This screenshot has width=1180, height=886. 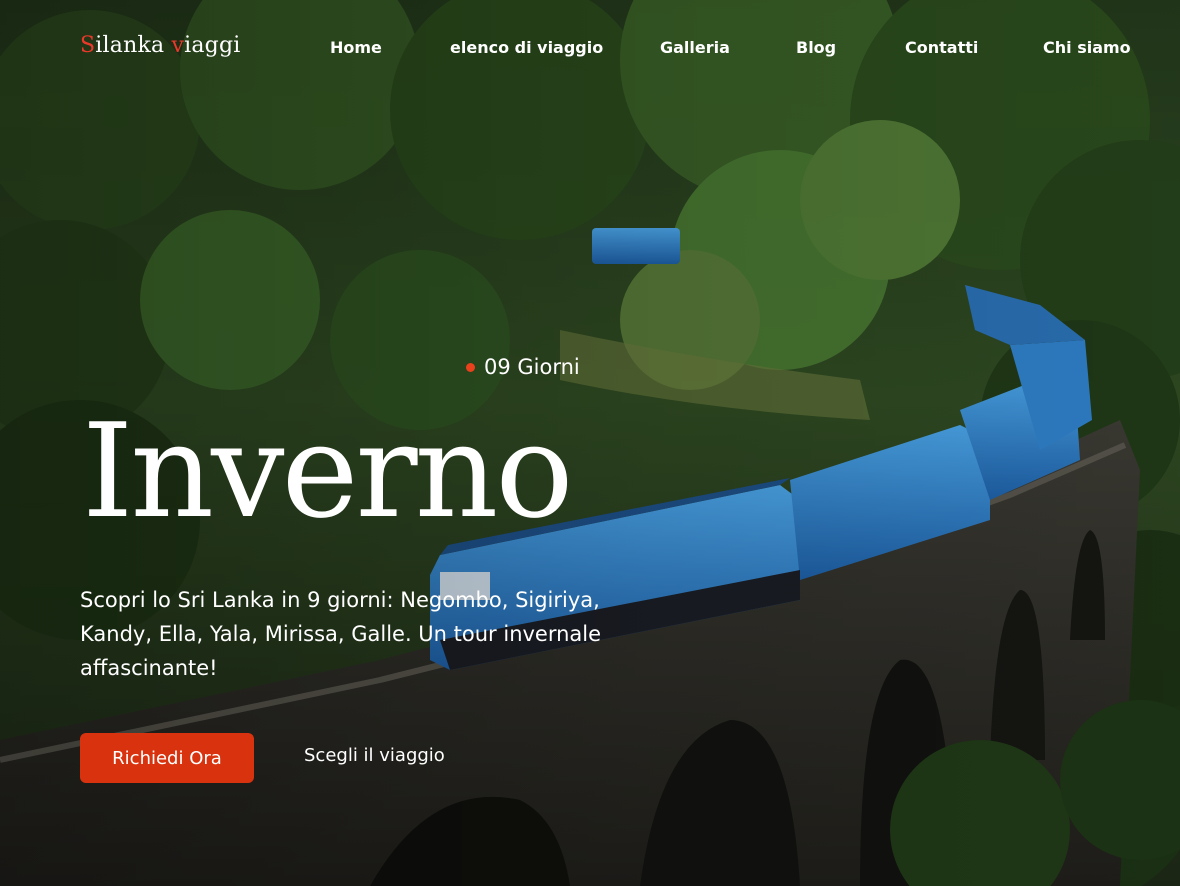 I want to click on duration-label: 09 Giorni, so click(x=532, y=367).